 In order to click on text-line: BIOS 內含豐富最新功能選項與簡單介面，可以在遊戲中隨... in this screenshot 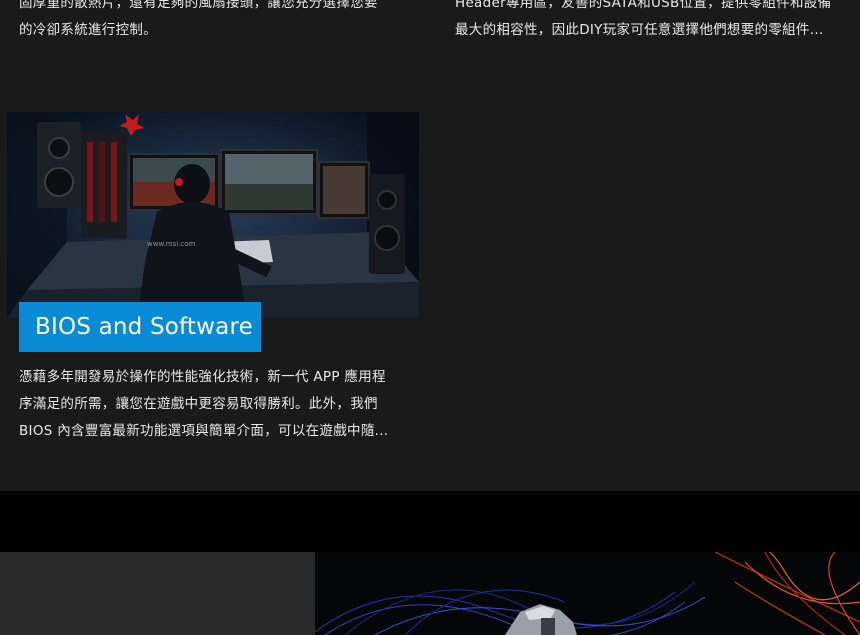, I will do `click(204, 431)`.